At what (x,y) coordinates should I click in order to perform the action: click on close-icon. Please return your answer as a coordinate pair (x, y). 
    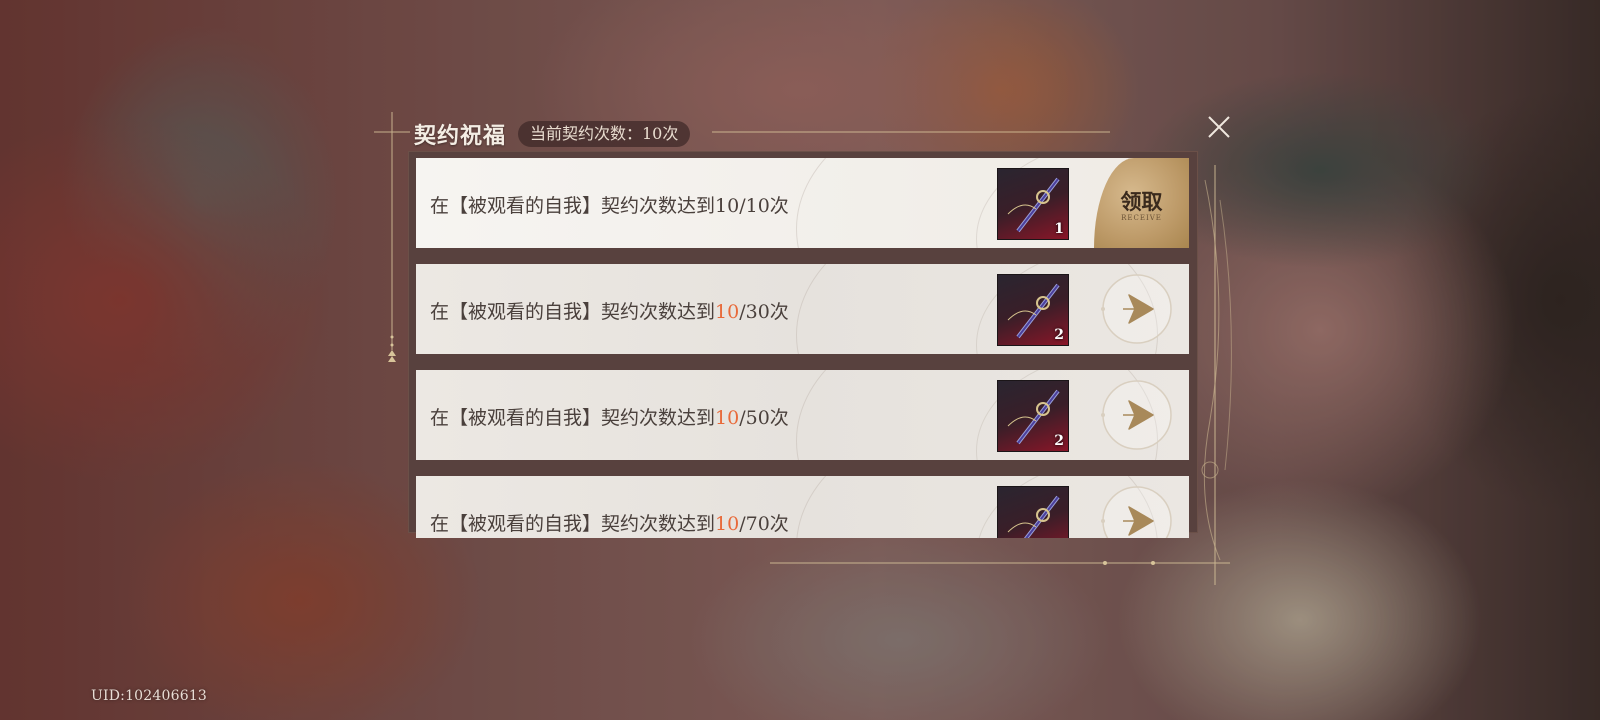
    Looking at the image, I should click on (1219, 127).